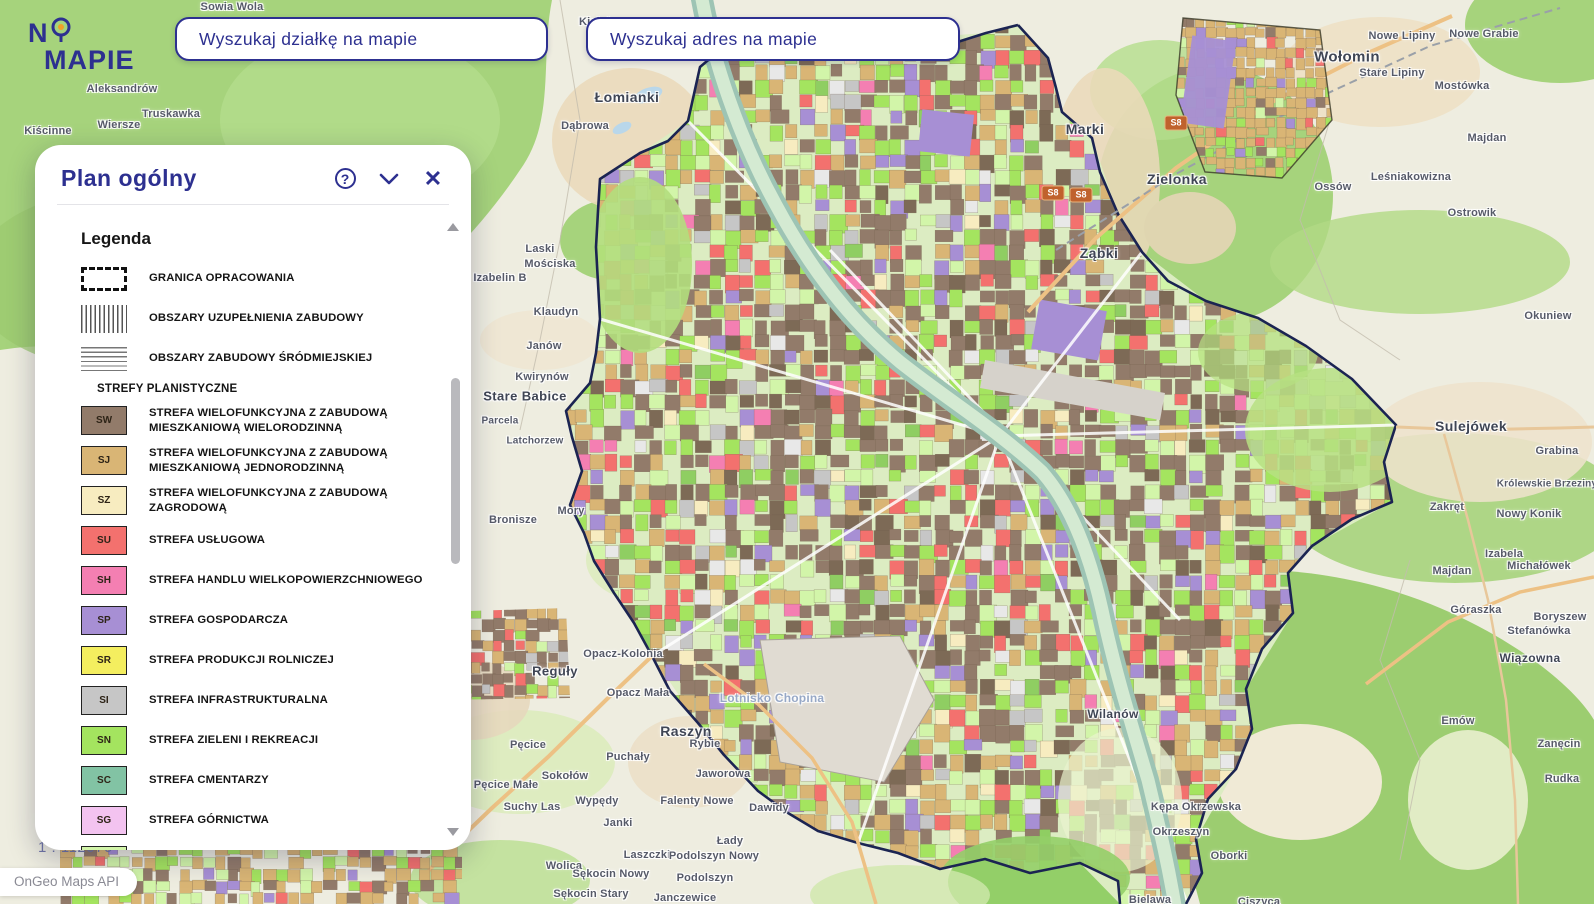  What do you see at coordinates (104, 540) in the screenshot?
I see `zone-swatch-SU: SU` at bounding box center [104, 540].